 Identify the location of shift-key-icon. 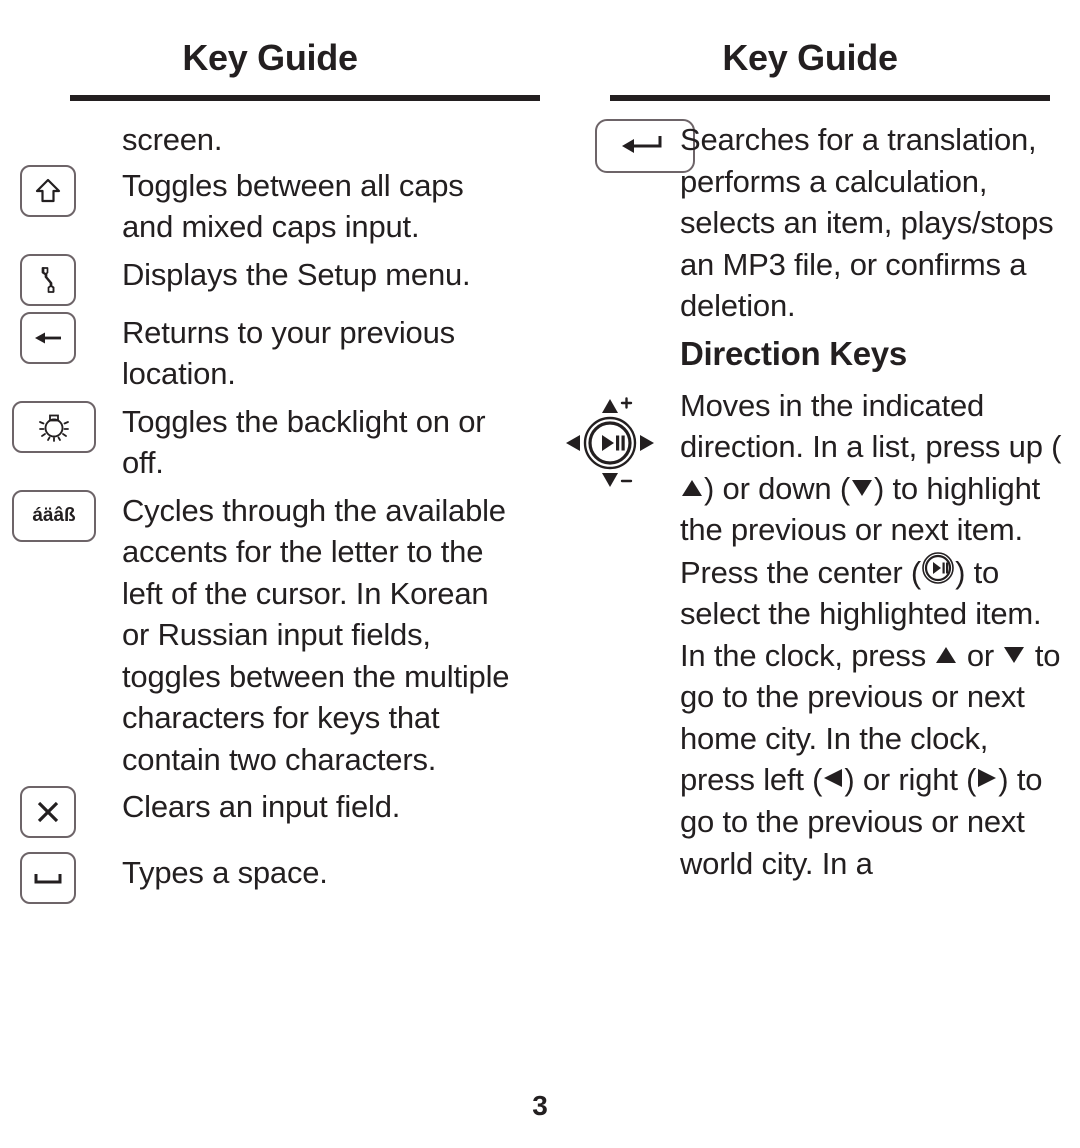
(48, 190).